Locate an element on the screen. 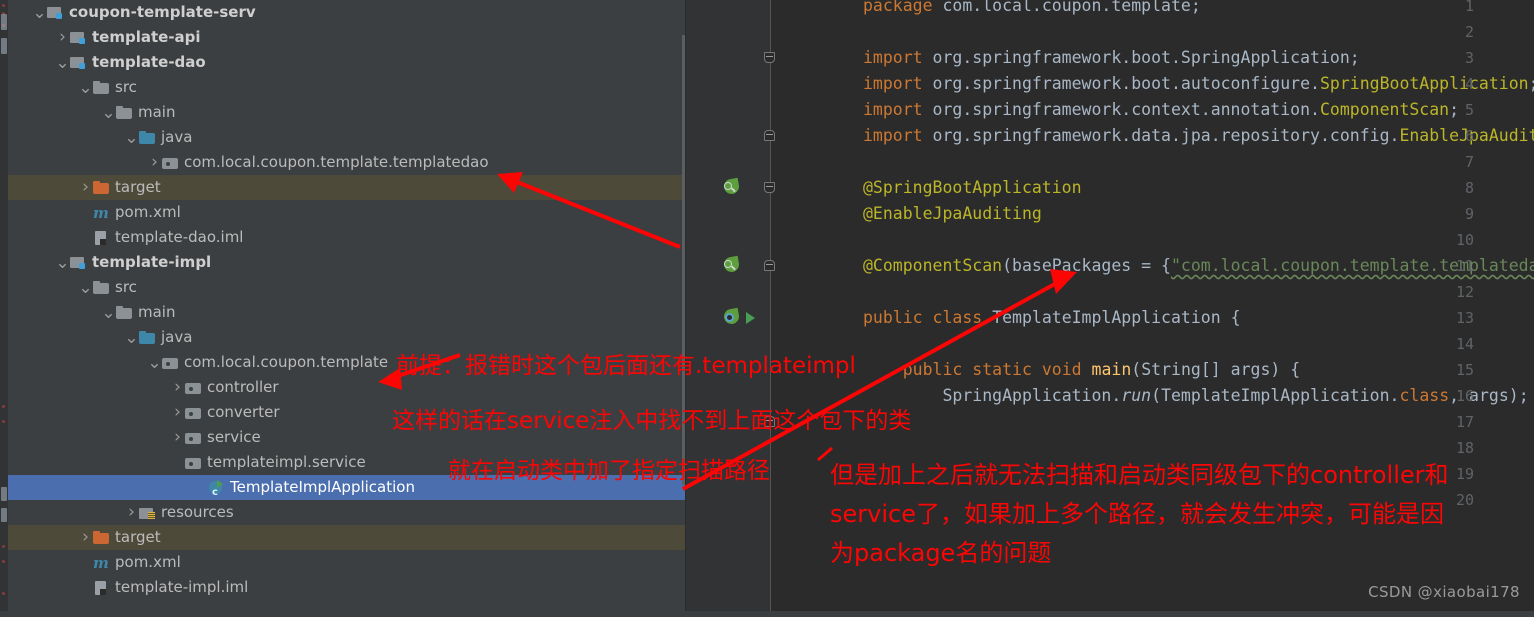  java-class-runnable-icon is located at coordinates (216, 492).